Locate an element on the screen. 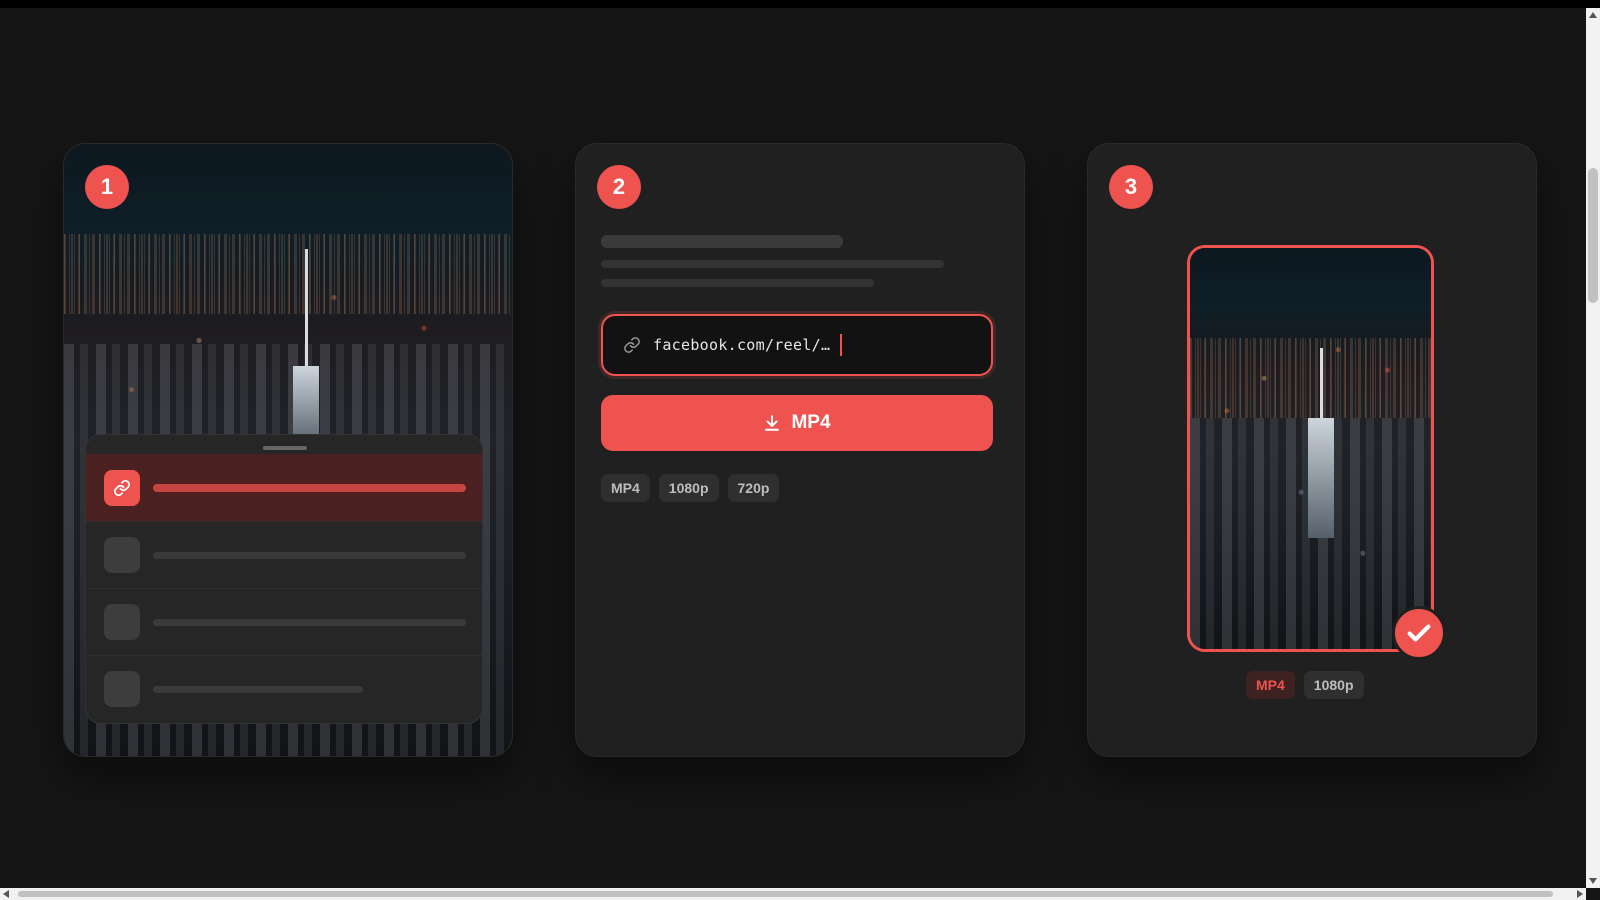  video-preview is located at coordinates (1310, 448).